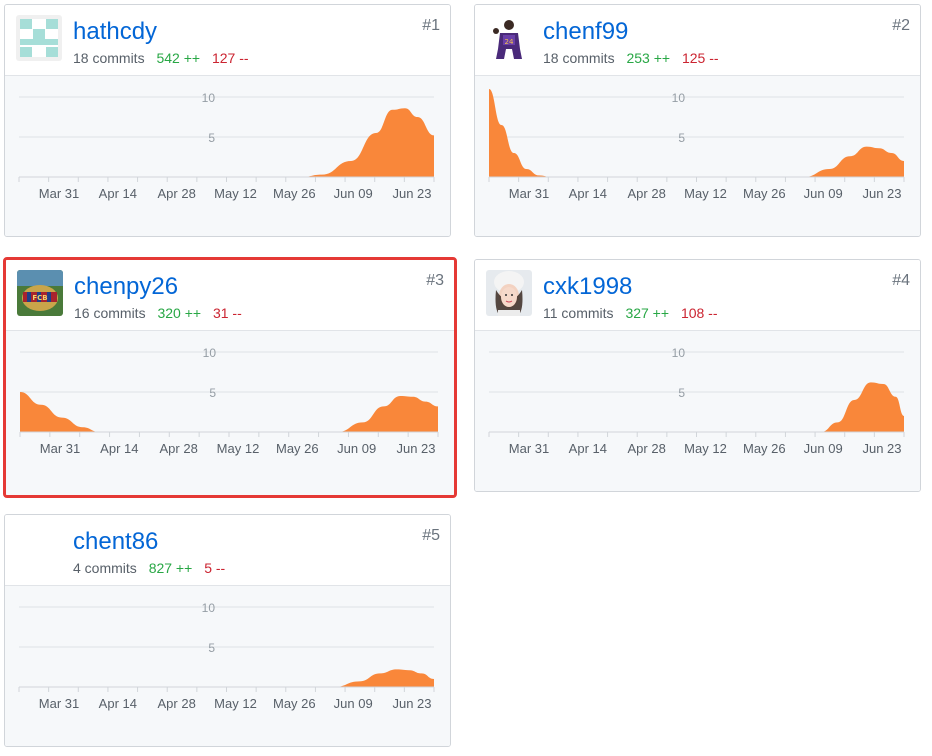 Image resolution: width=932 pixels, height=756 pixels. I want to click on username-link: cxk1998, so click(587, 287).